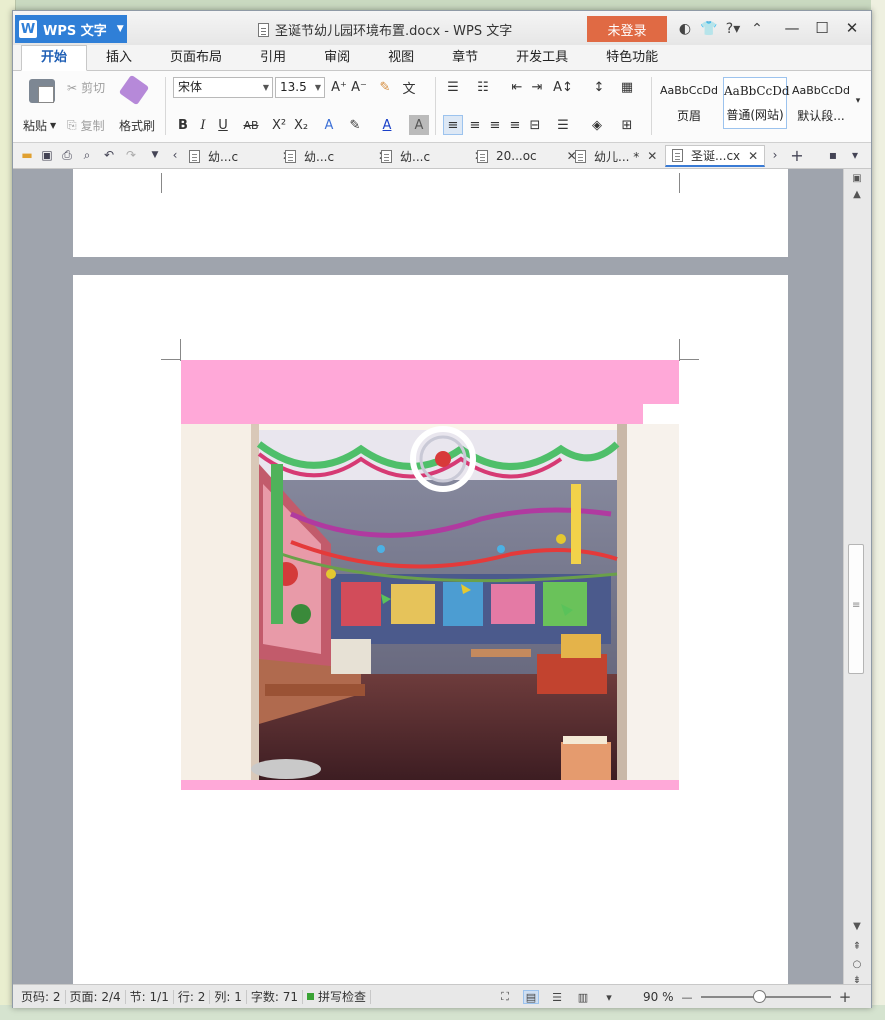 The image size is (885, 1020). What do you see at coordinates (86, 125) in the screenshot?
I see `copy-button: ⎘ 复制` at bounding box center [86, 125].